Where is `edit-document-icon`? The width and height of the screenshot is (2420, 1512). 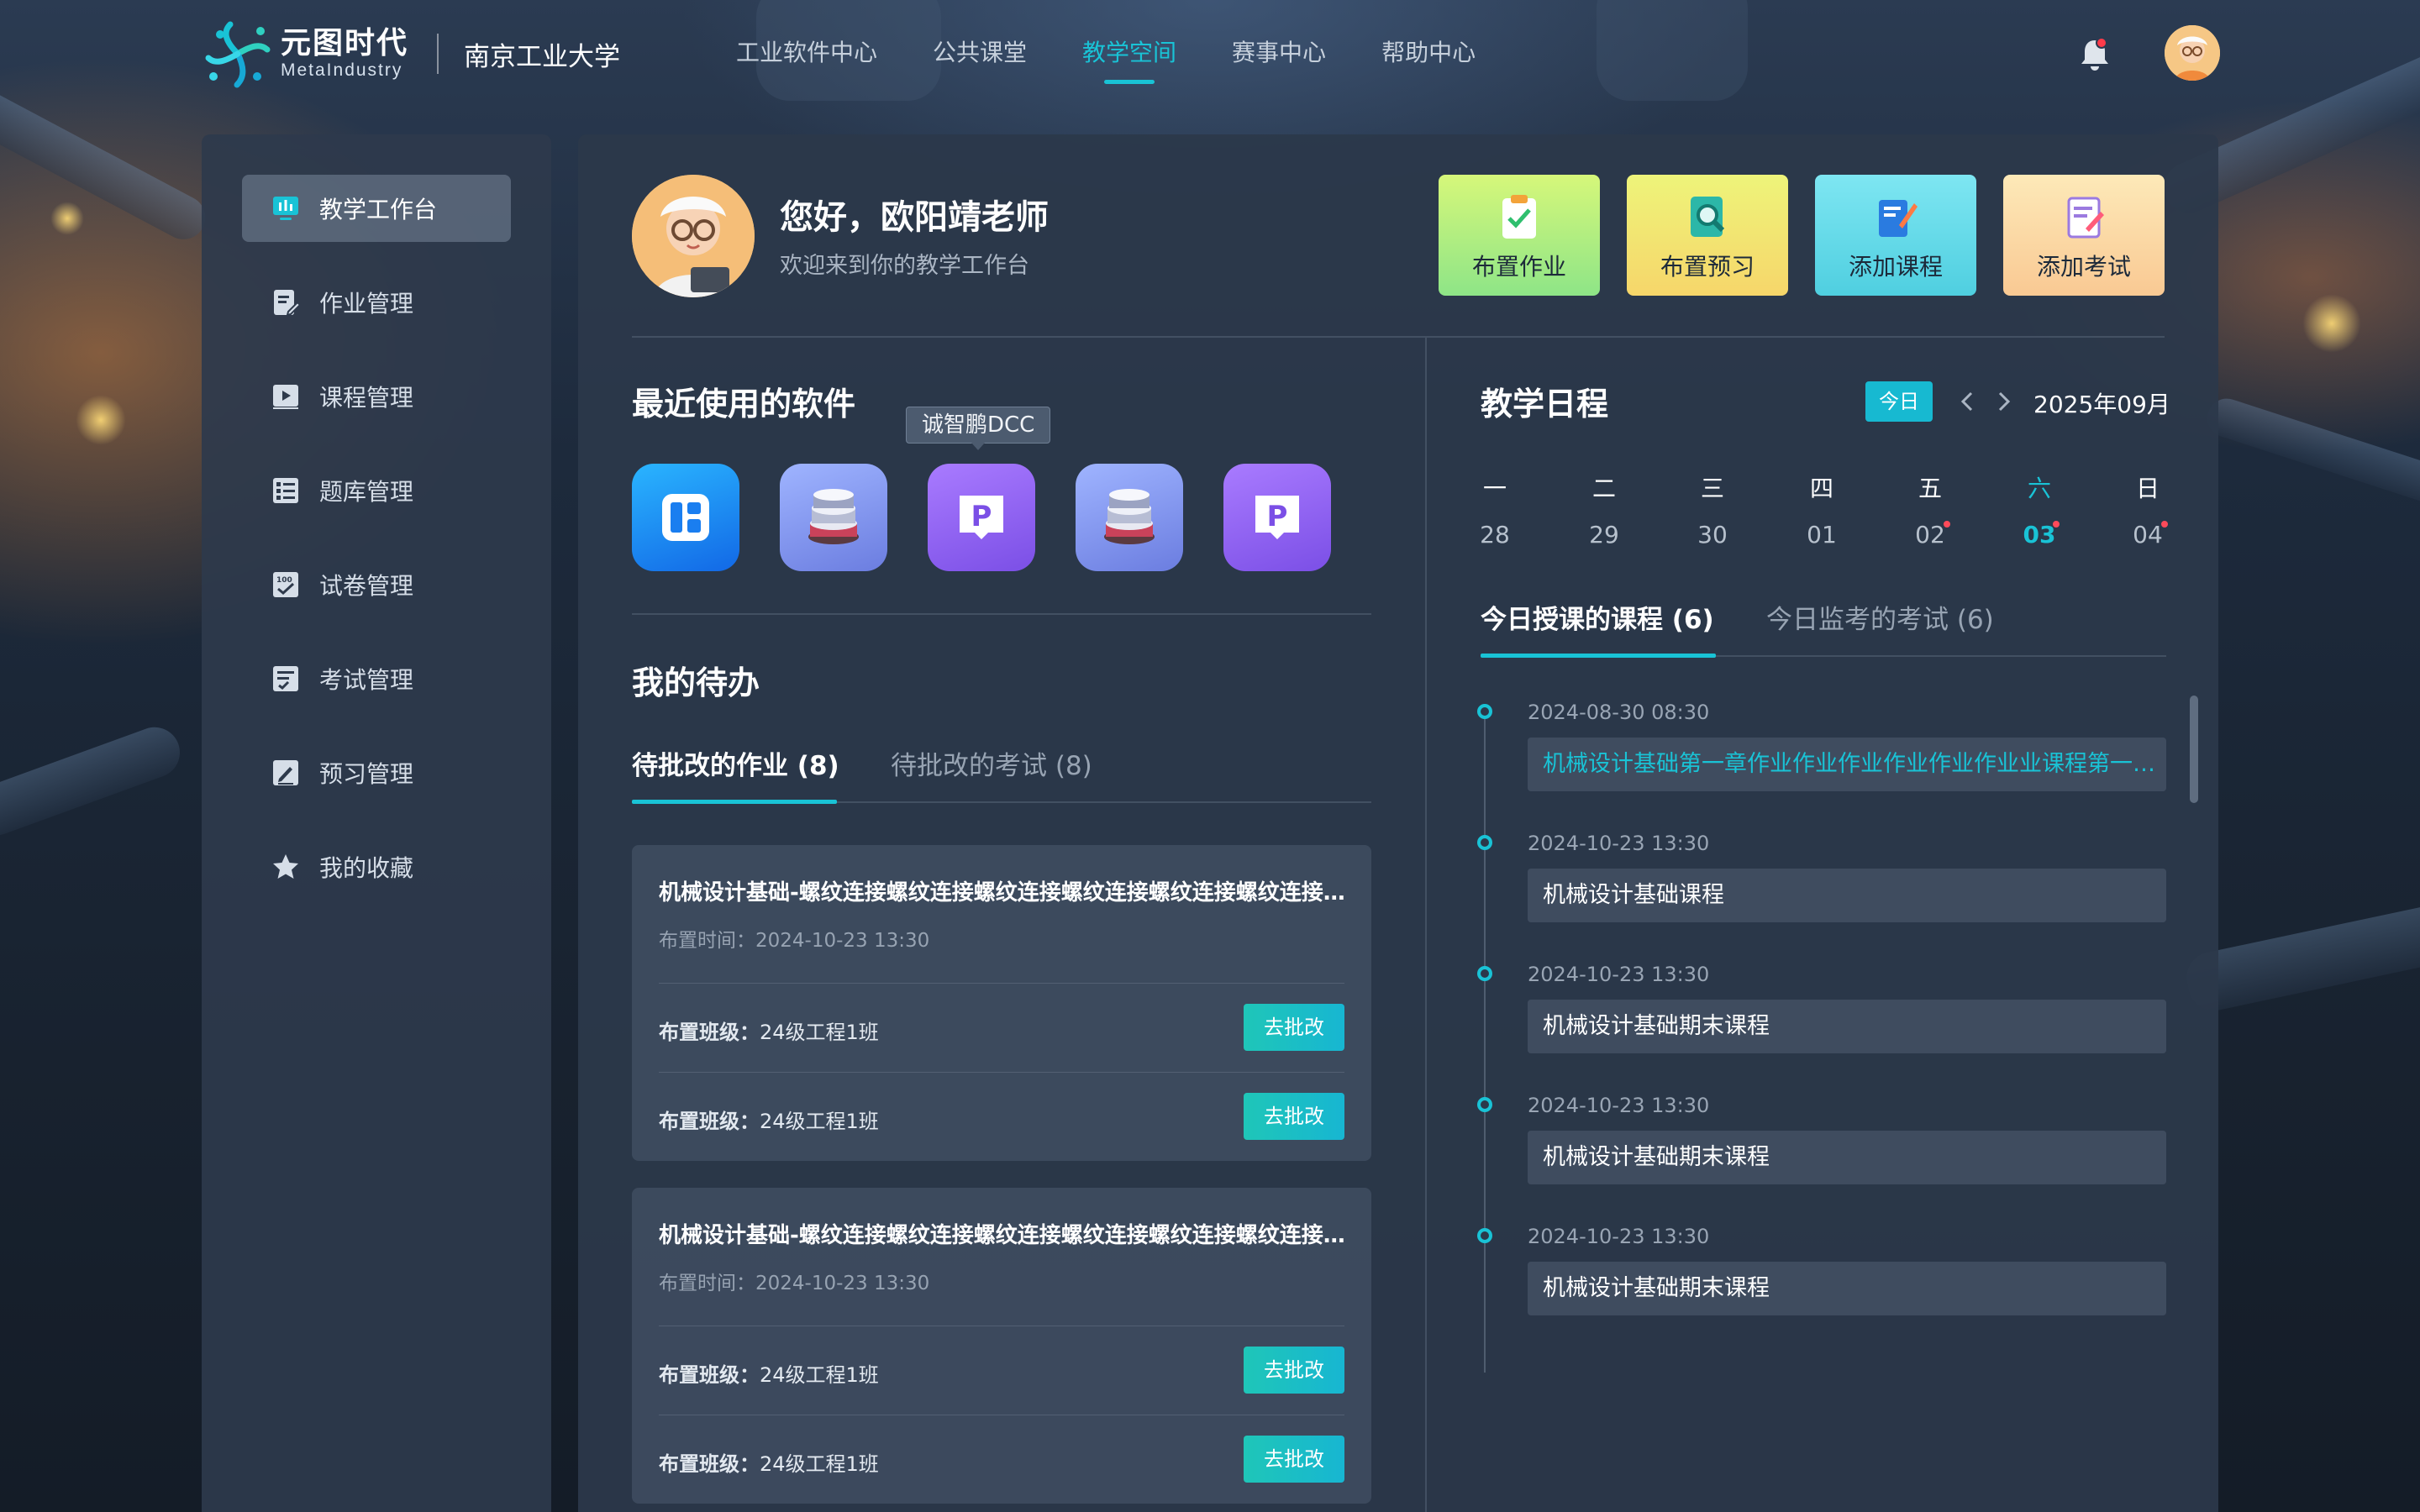
edit-document-icon is located at coordinates (286, 302).